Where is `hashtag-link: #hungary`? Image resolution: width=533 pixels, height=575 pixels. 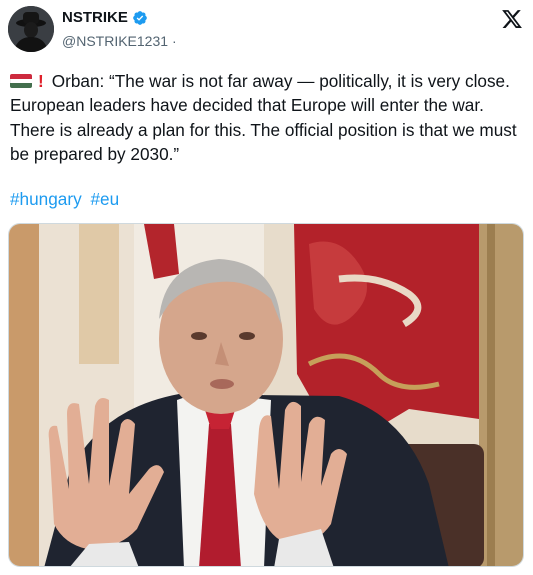
hashtag-link: #hungary is located at coordinates (46, 199).